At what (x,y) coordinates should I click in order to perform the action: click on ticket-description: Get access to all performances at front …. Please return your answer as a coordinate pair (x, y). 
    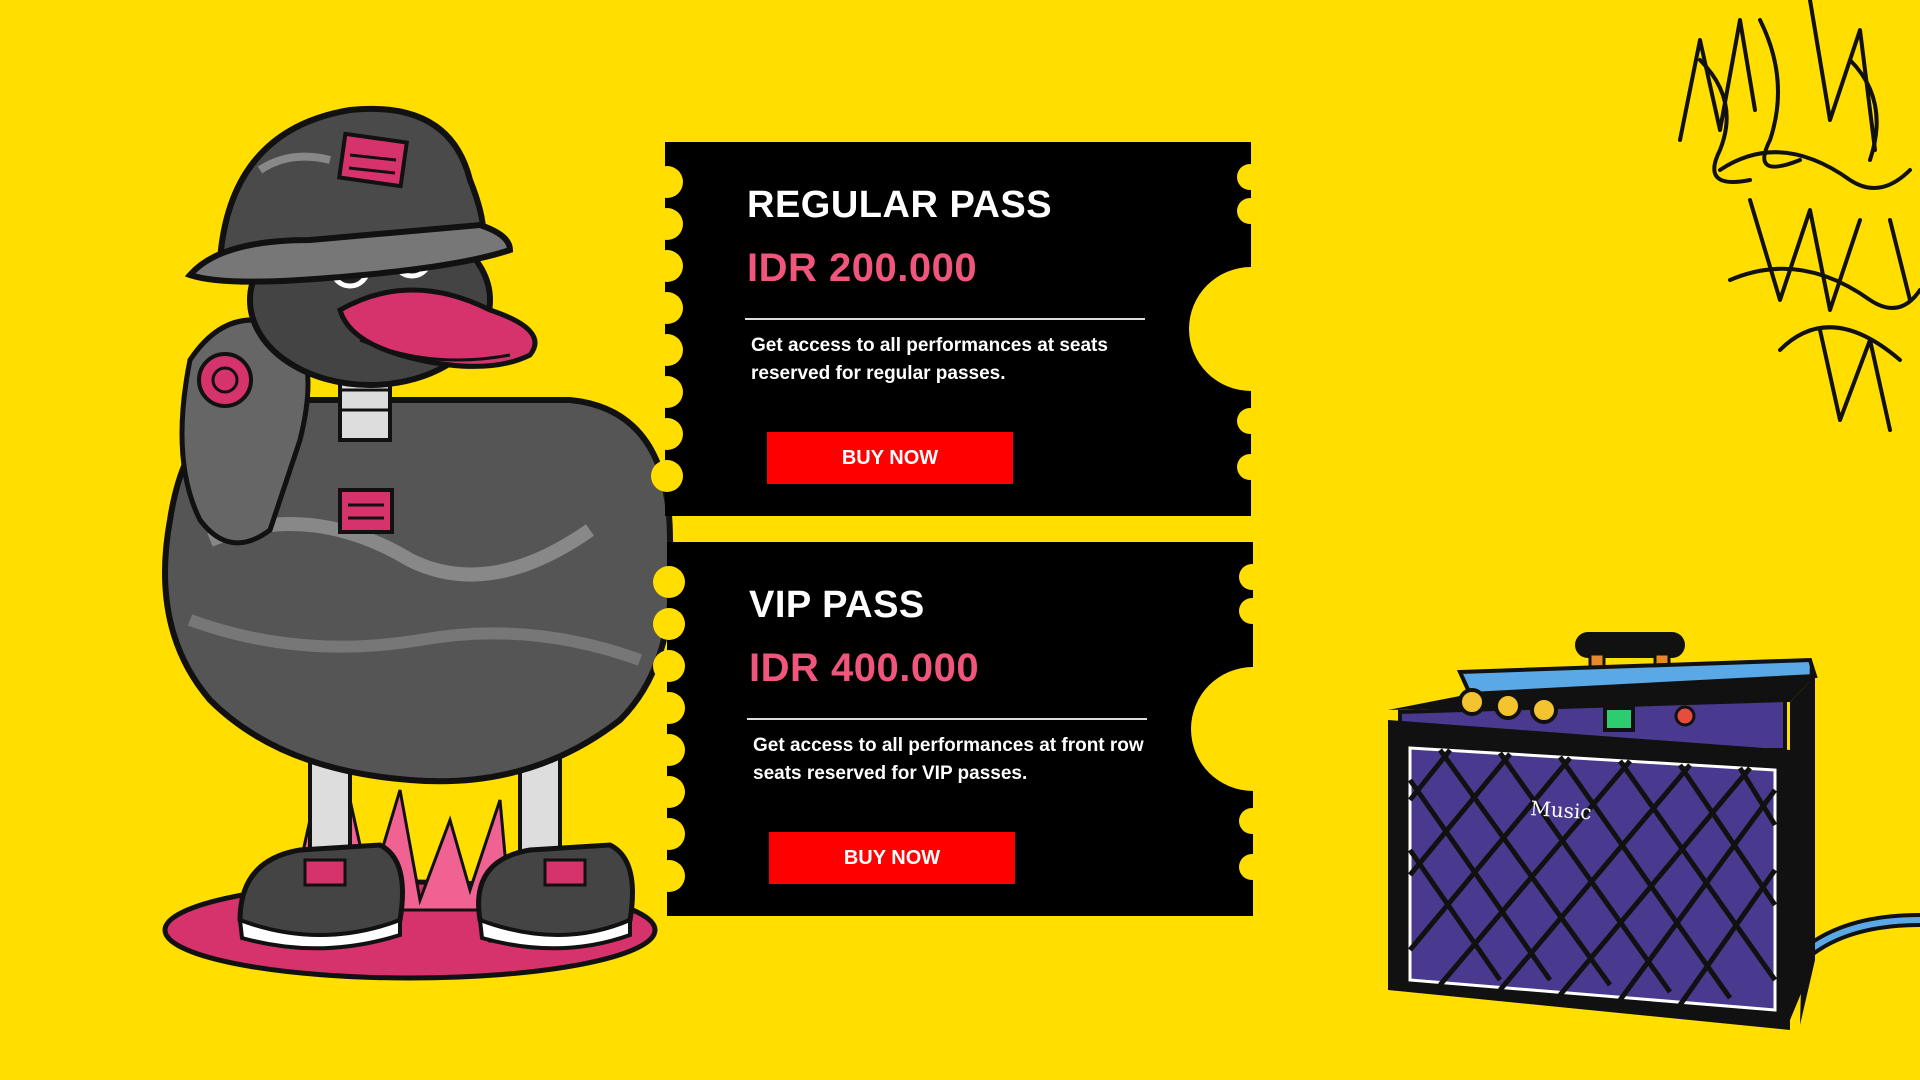
    Looking at the image, I should click on (948, 759).